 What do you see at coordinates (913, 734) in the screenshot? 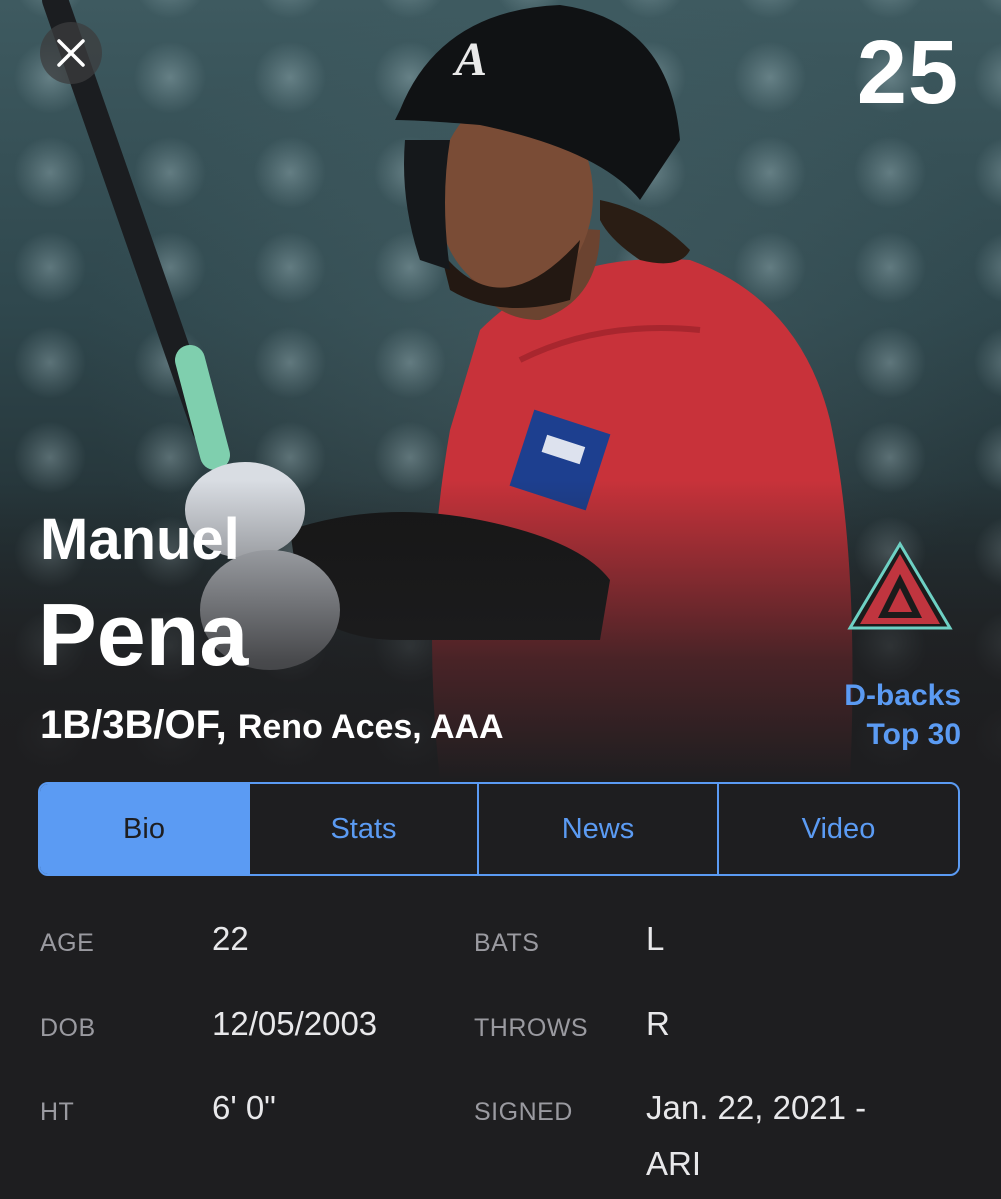
I see `rank-line-2: Top 30` at bounding box center [913, 734].